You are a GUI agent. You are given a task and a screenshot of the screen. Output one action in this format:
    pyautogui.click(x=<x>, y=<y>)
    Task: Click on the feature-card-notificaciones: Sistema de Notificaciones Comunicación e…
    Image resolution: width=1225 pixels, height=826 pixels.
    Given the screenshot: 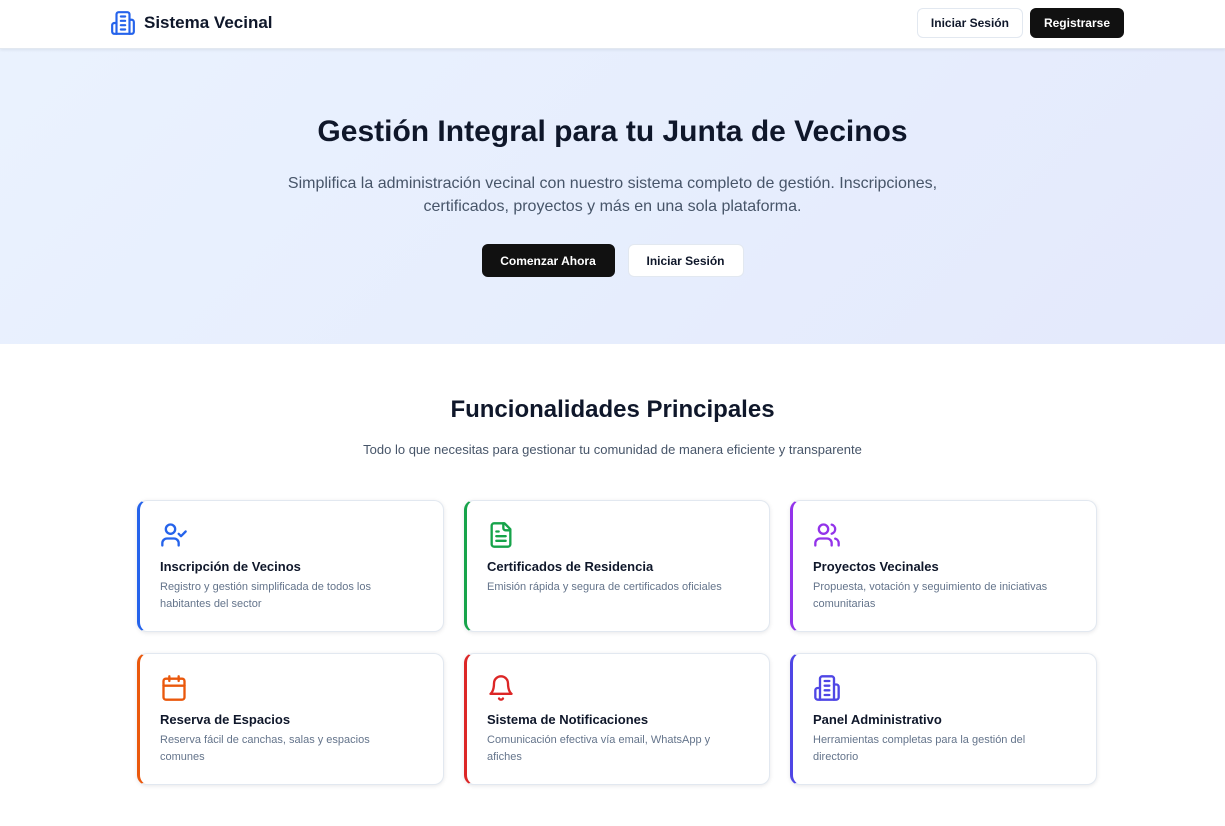 What is the action you would take?
    pyautogui.click(x=617, y=719)
    